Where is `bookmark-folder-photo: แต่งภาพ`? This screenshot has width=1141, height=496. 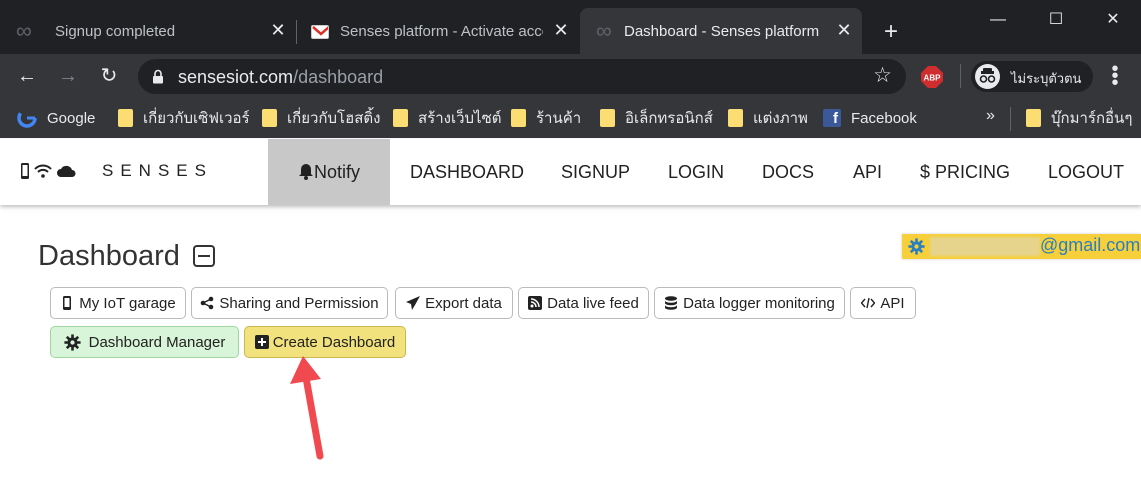
bookmark-folder-photo: แต่งภาพ is located at coordinates (768, 118).